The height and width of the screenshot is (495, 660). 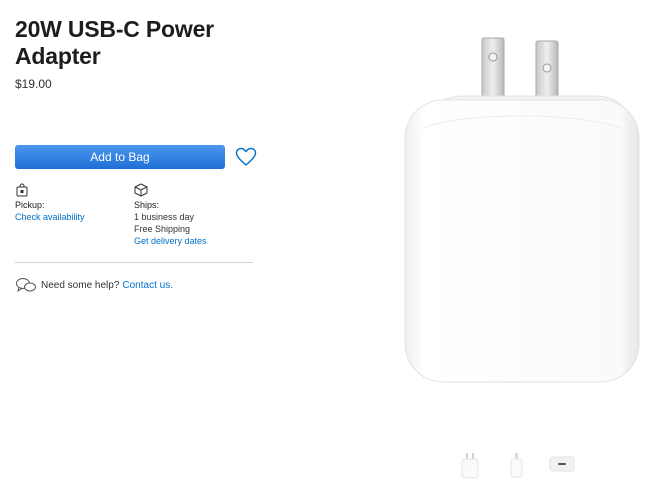 I want to click on ships-delivery-time: 1 business day, so click(x=164, y=217).